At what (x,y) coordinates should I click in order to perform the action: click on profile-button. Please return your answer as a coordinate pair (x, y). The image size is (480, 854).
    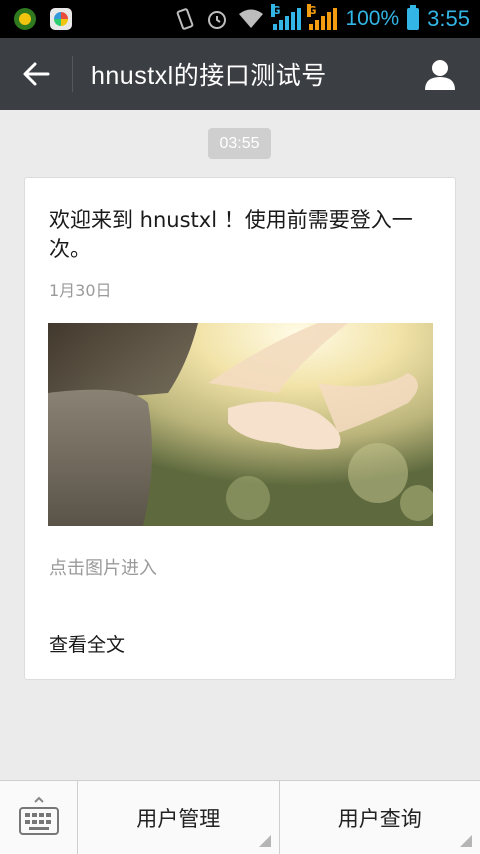
    Looking at the image, I should click on (440, 74).